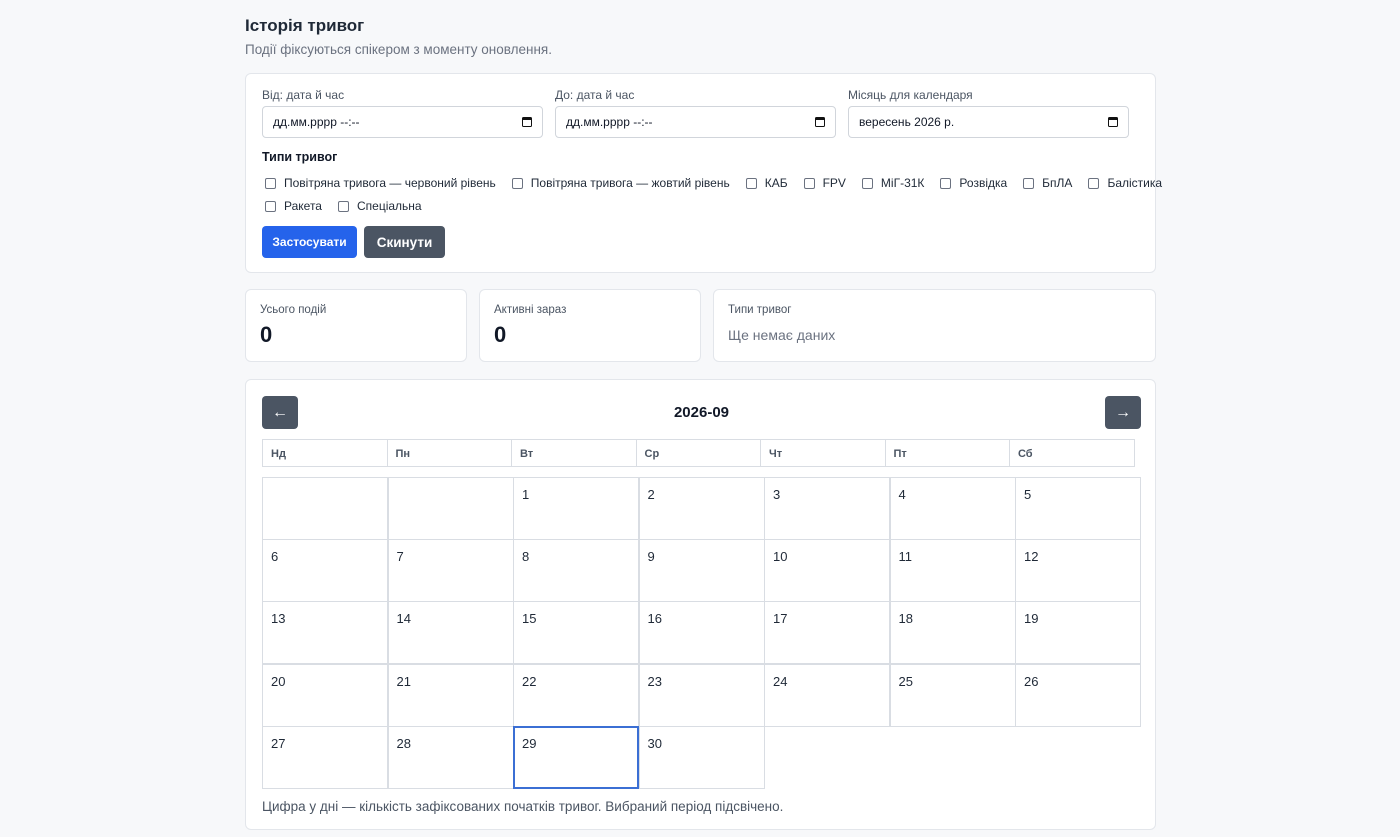  What do you see at coordinates (303, 206) in the screenshot?
I see `alert-type-label: Ракета` at bounding box center [303, 206].